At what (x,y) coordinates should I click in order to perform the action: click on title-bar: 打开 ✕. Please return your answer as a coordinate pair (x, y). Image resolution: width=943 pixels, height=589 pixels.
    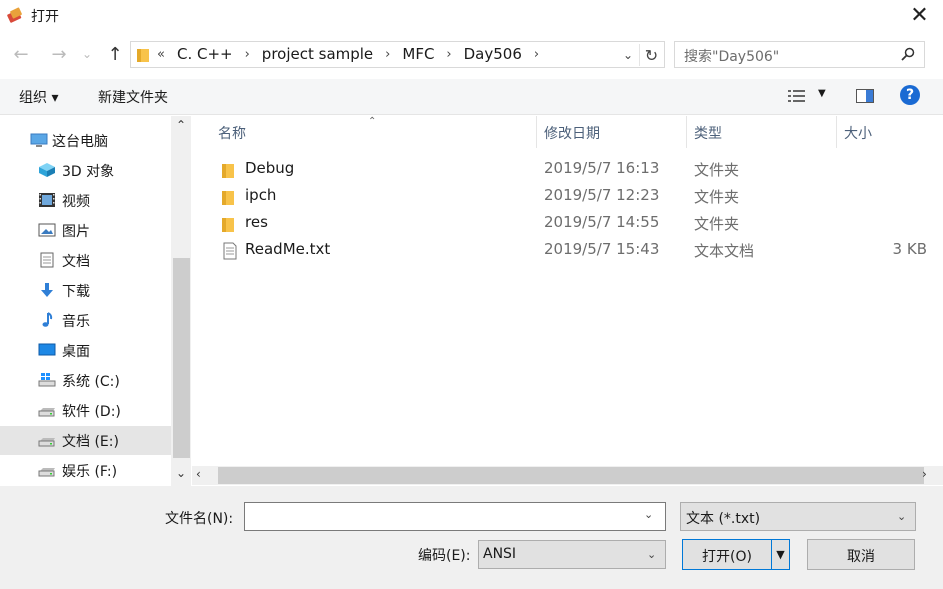
    Looking at the image, I should click on (471, 16).